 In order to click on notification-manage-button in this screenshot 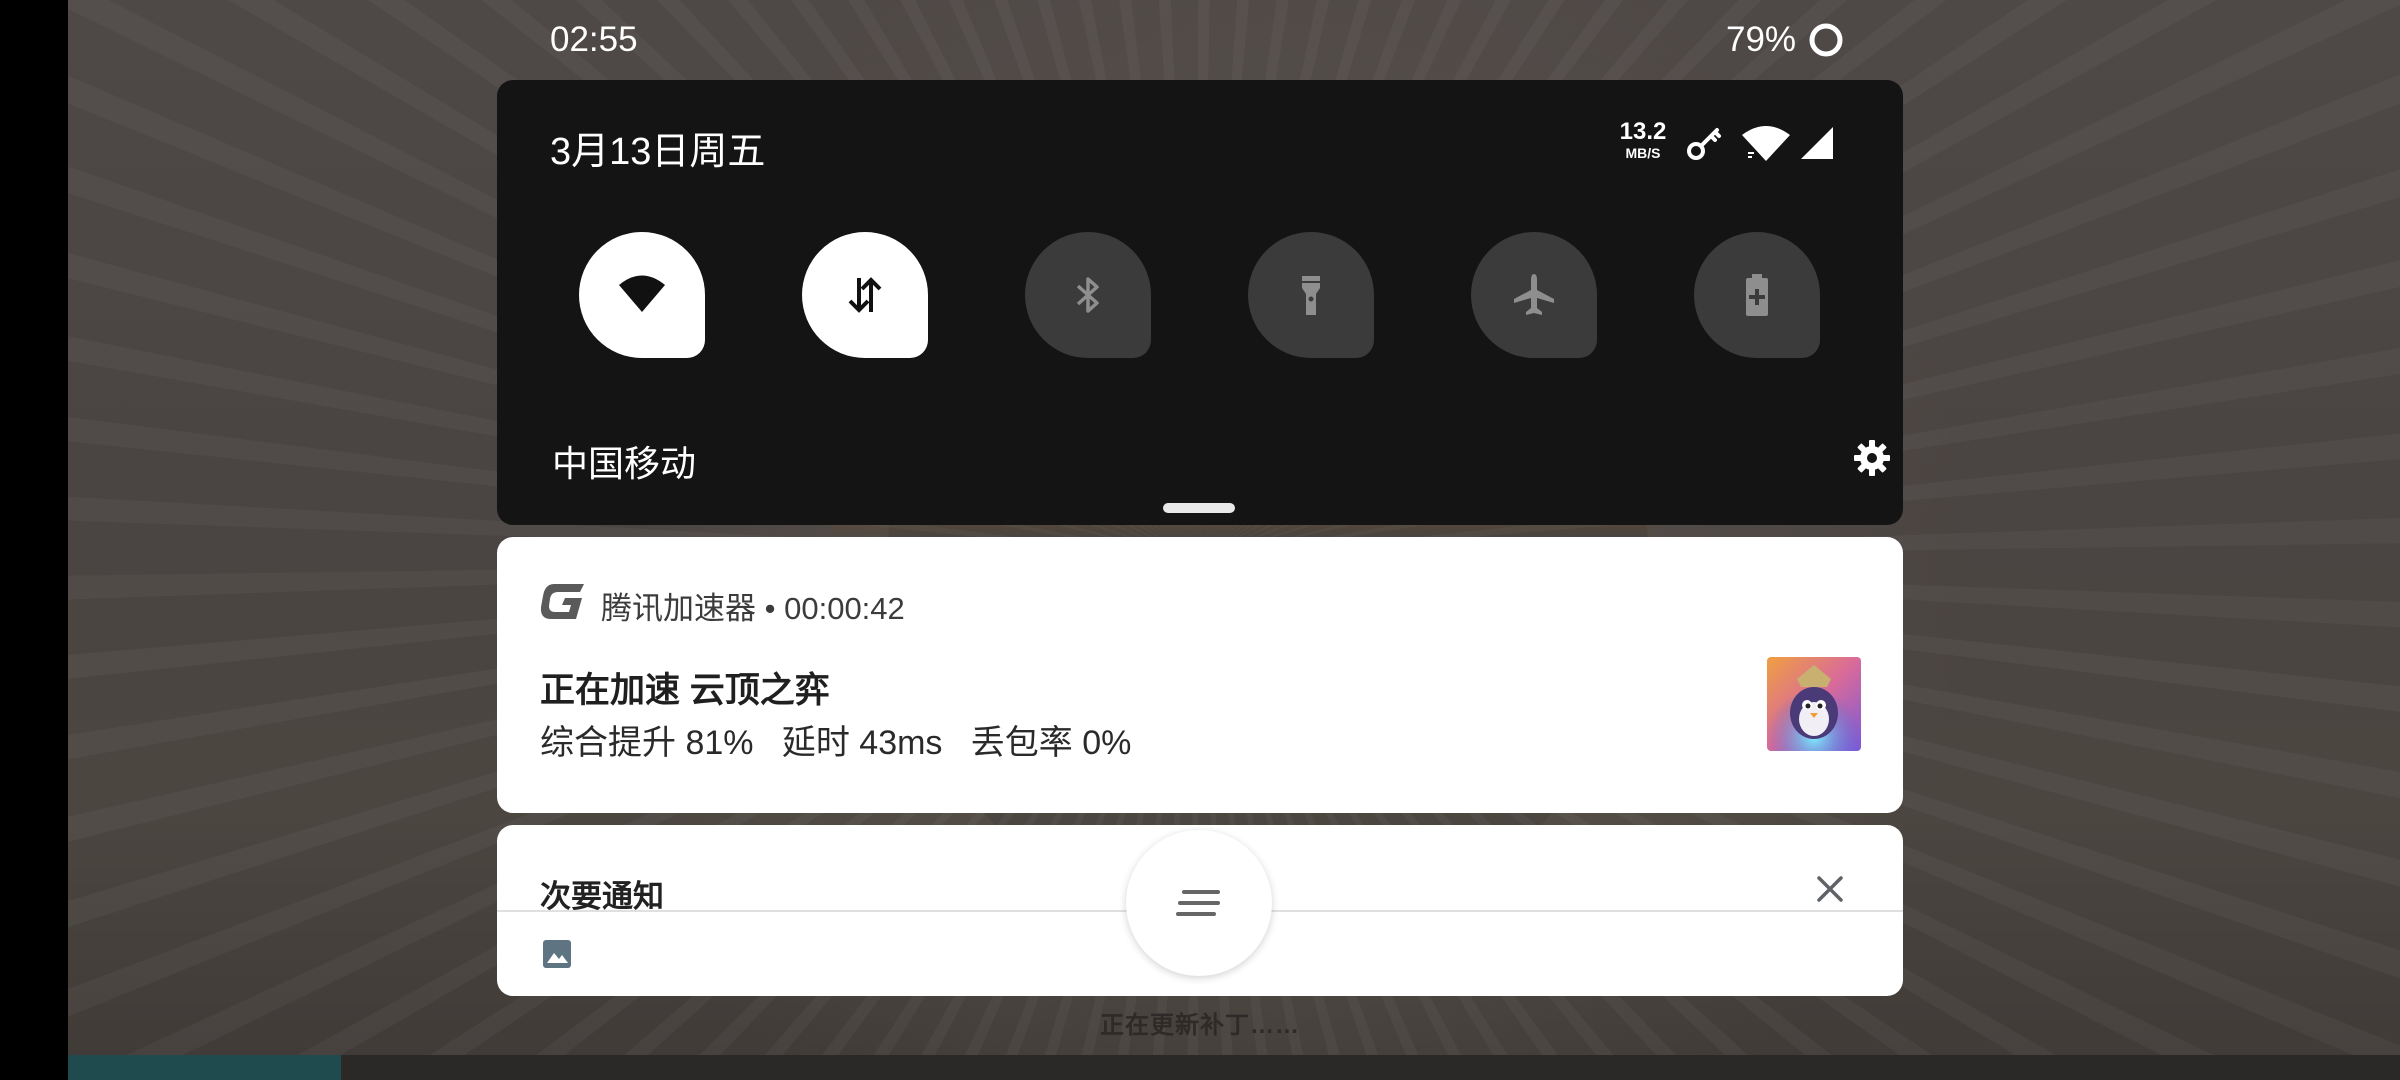, I will do `click(1199, 903)`.